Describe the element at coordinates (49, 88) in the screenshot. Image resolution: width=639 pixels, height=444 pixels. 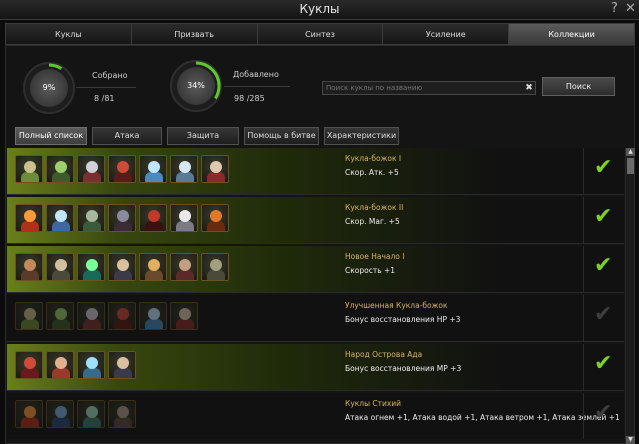
I see `collected-percent: 9%` at that location.